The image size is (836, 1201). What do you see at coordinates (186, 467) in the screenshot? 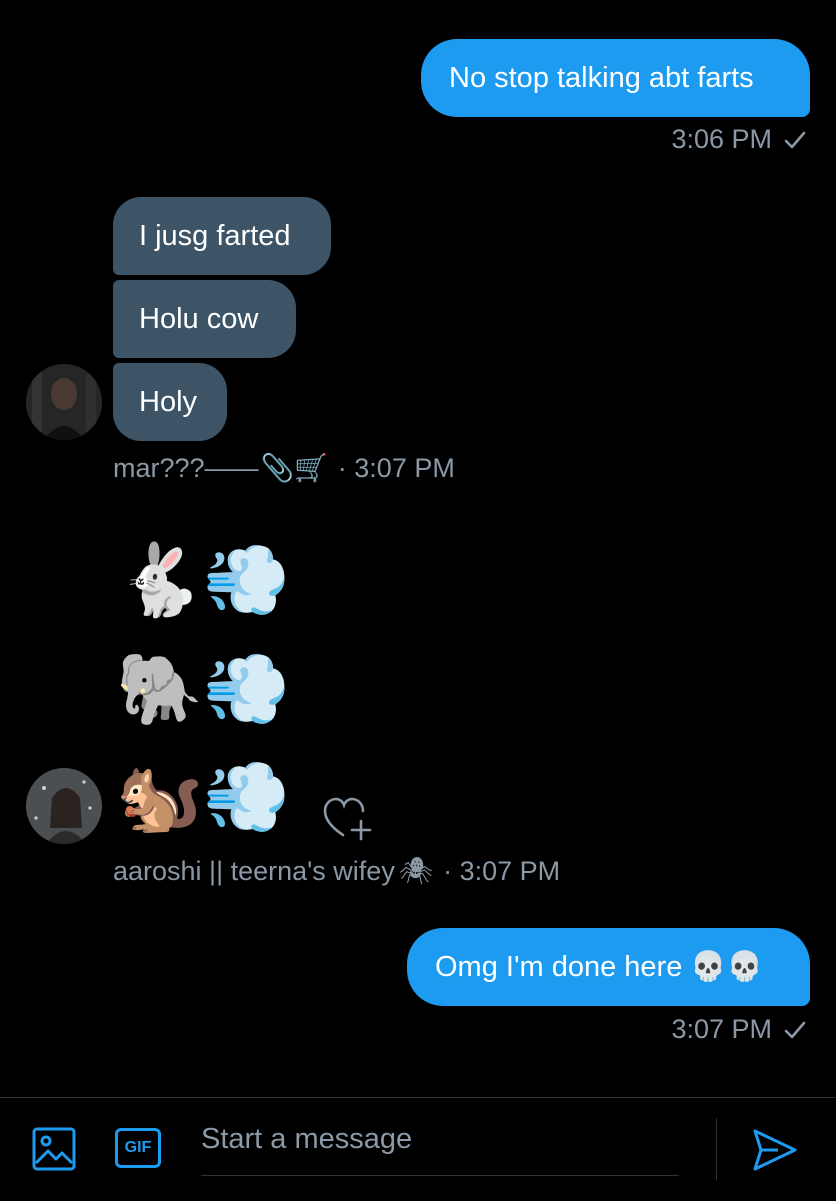
I see `sender-name: mar???——` at bounding box center [186, 467].